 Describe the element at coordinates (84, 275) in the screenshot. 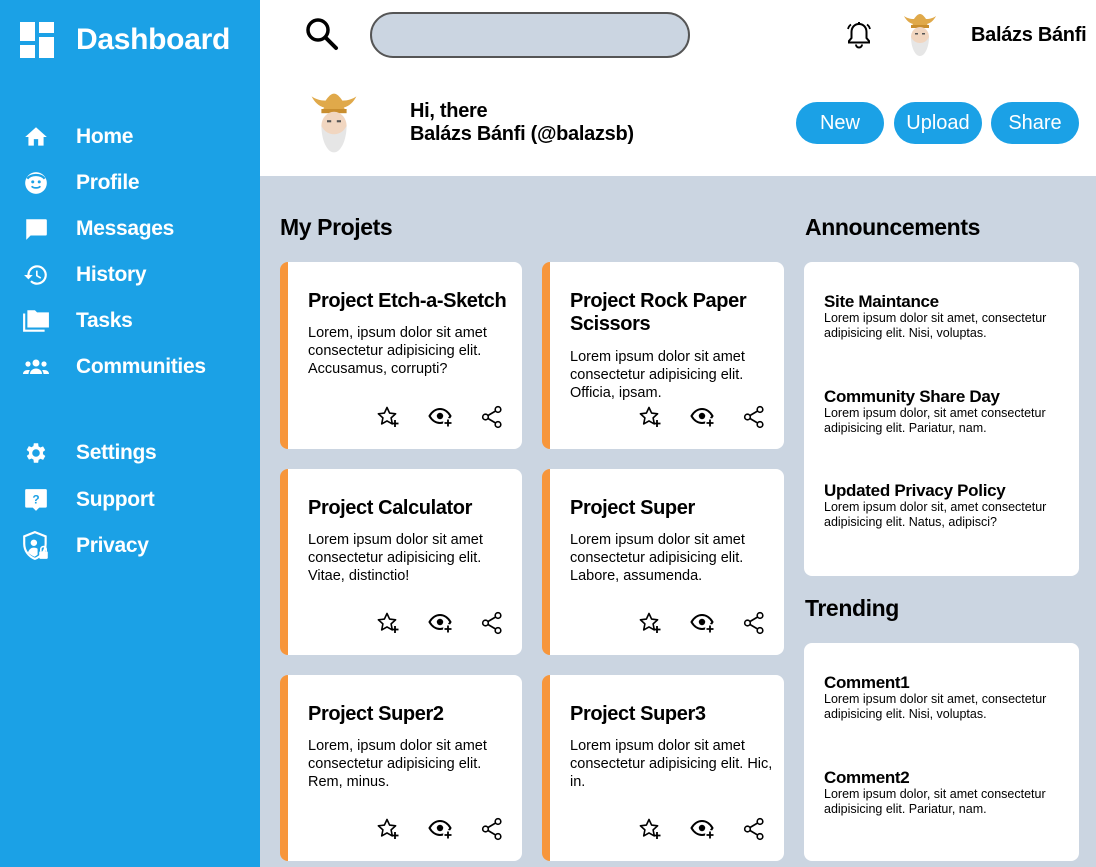

I see `sidebar-item-history: History` at that location.